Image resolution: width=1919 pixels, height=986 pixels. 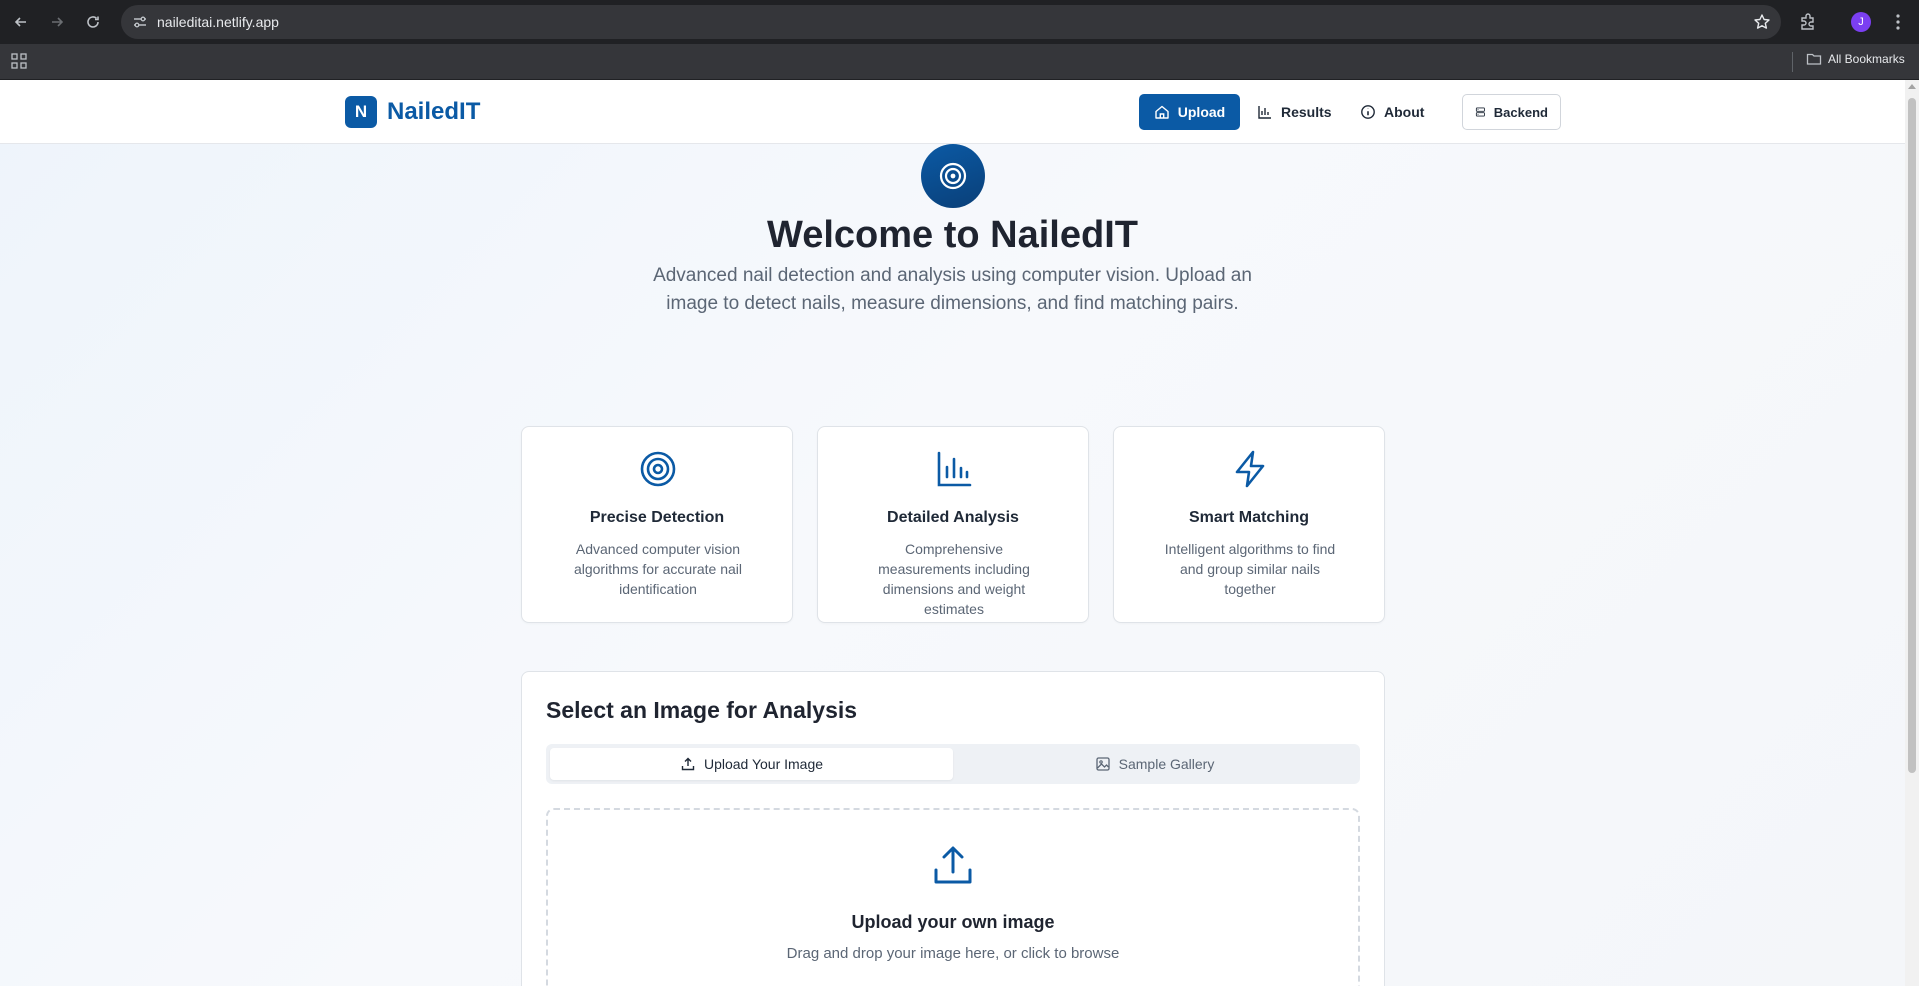 I want to click on tab-upload-your-image: Upload Your Image, so click(x=751, y=764).